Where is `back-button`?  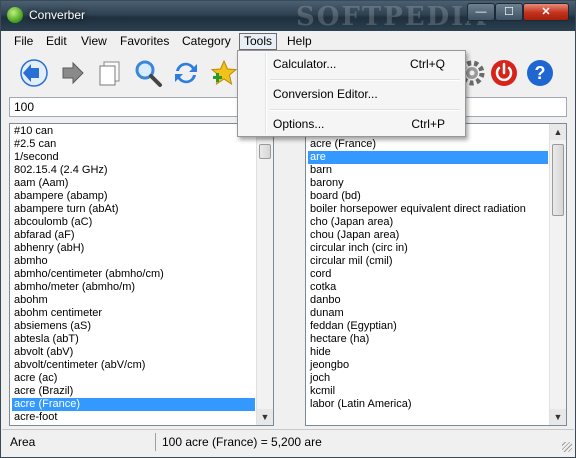
back-button is located at coordinates (34, 73).